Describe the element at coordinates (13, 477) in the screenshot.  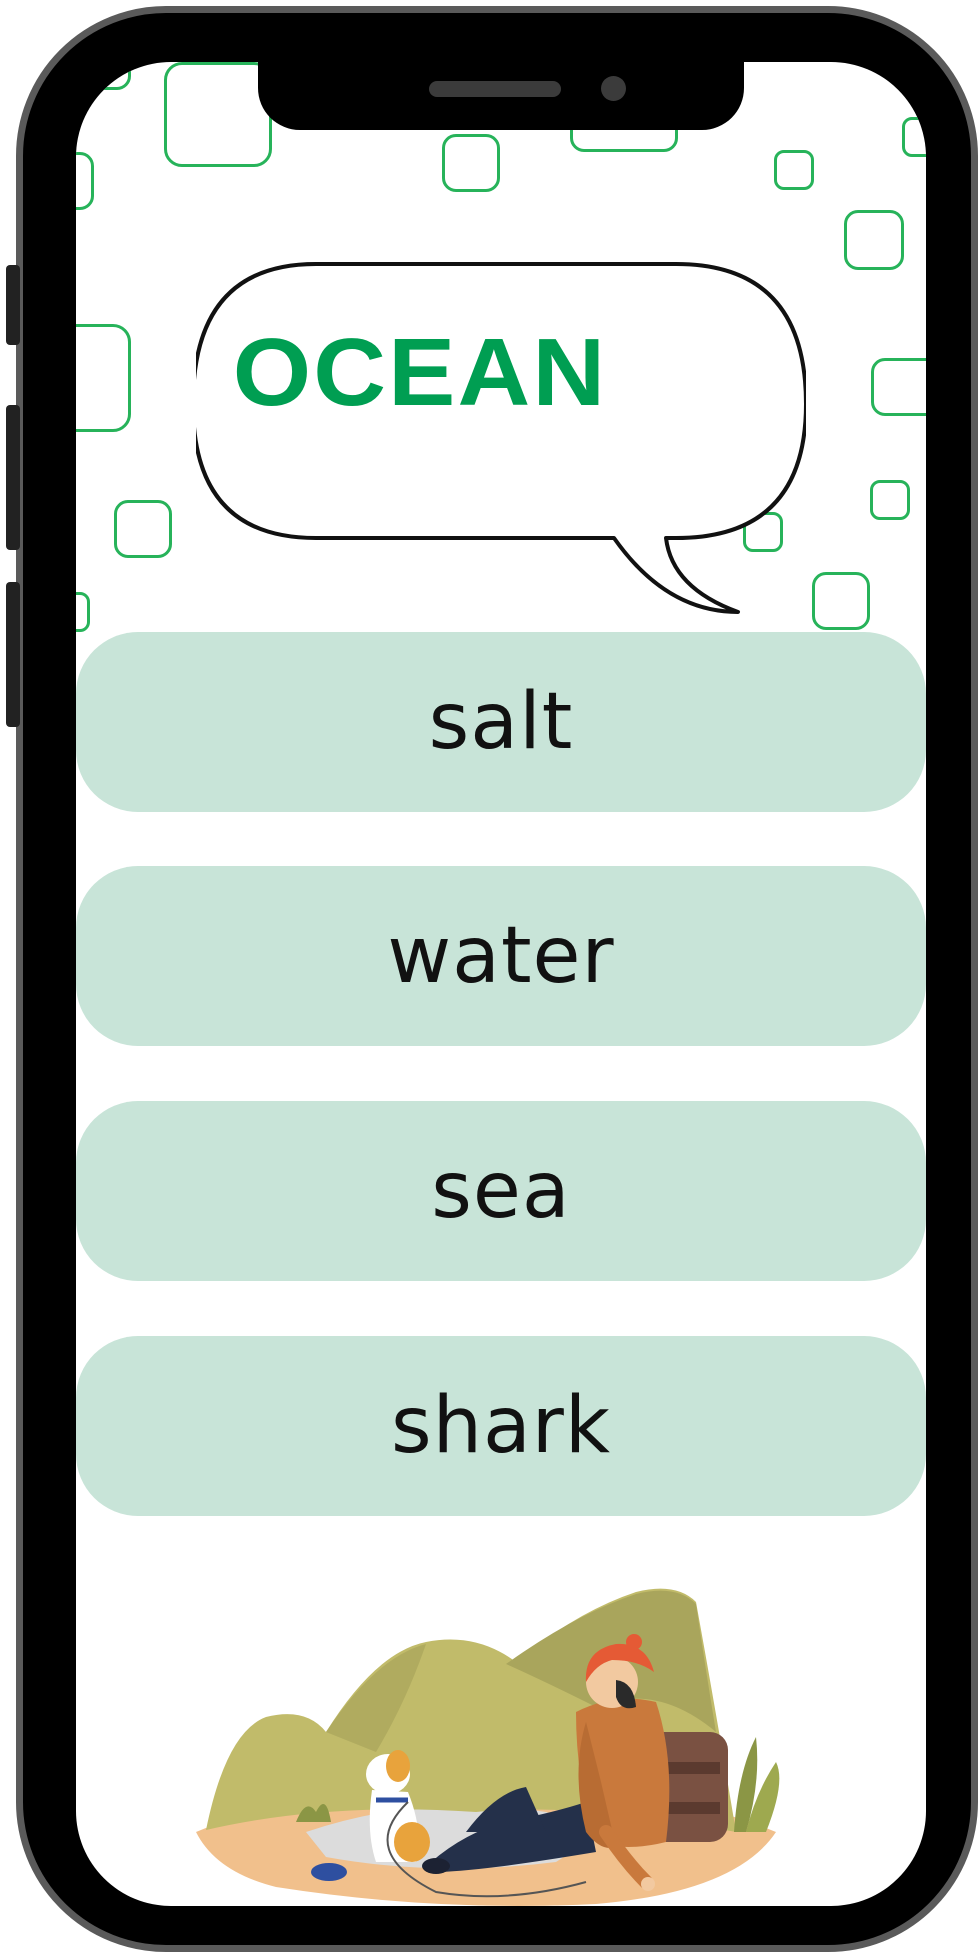
I see `volume-down-button` at that location.